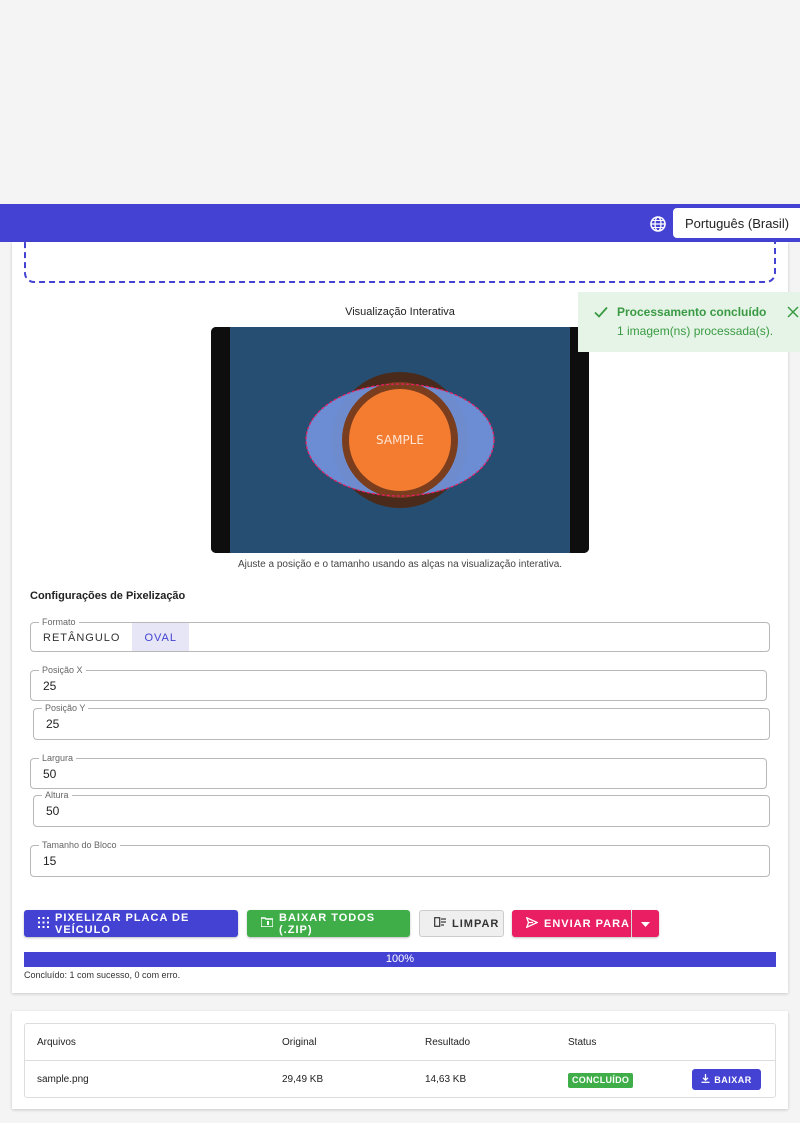 Image resolution: width=800 pixels, height=1123 pixels. Describe the element at coordinates (601, 314) in the screenshot. I see `check-icon` at that location.